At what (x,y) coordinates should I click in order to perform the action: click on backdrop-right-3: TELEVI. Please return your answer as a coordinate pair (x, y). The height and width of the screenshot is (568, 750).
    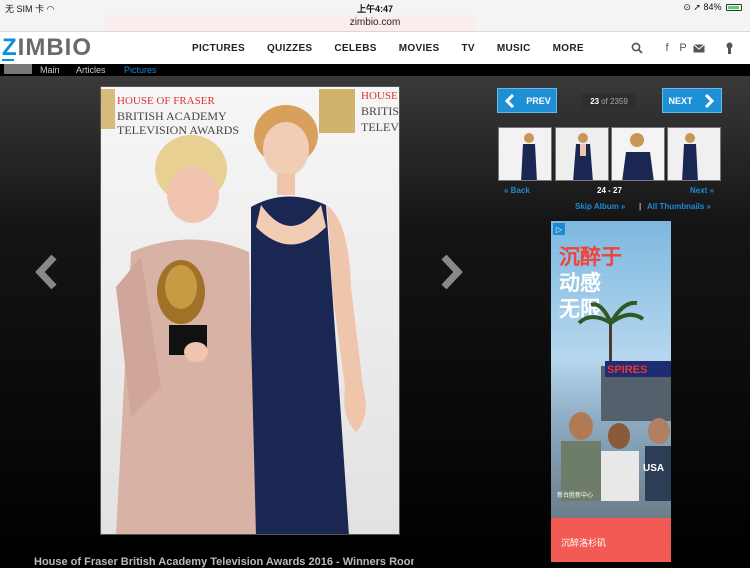
    Looking at the image, I should click on (380, 127).